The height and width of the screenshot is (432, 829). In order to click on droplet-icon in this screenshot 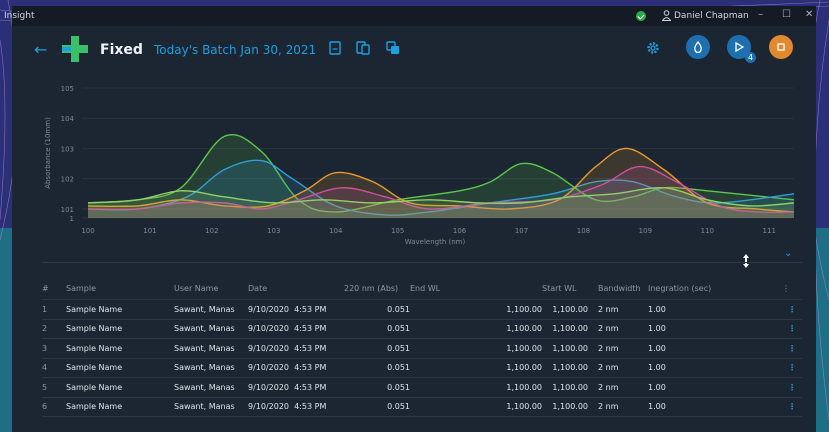, I will do `click(698, 47)`.